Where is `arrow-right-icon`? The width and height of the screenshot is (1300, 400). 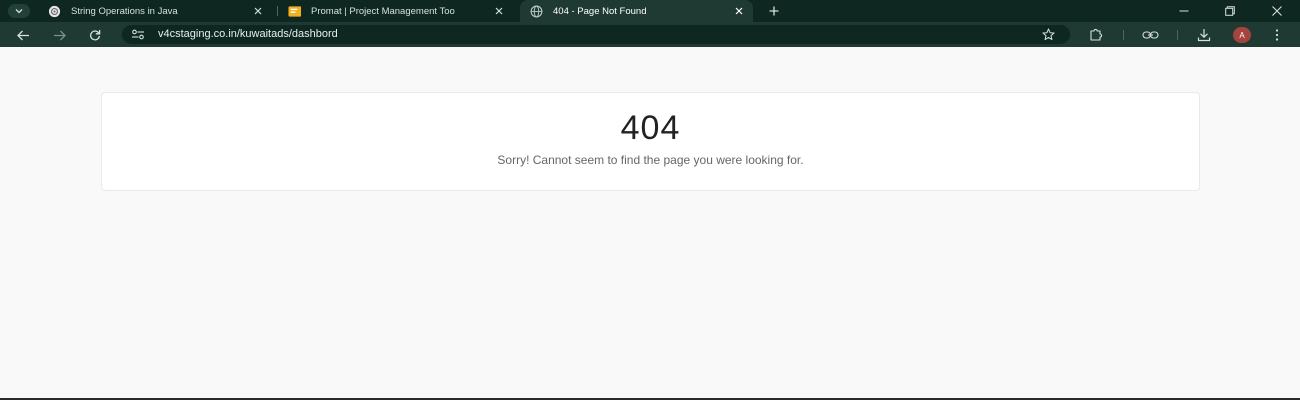 arrow-right-icon is located at coordinates (59, 35).